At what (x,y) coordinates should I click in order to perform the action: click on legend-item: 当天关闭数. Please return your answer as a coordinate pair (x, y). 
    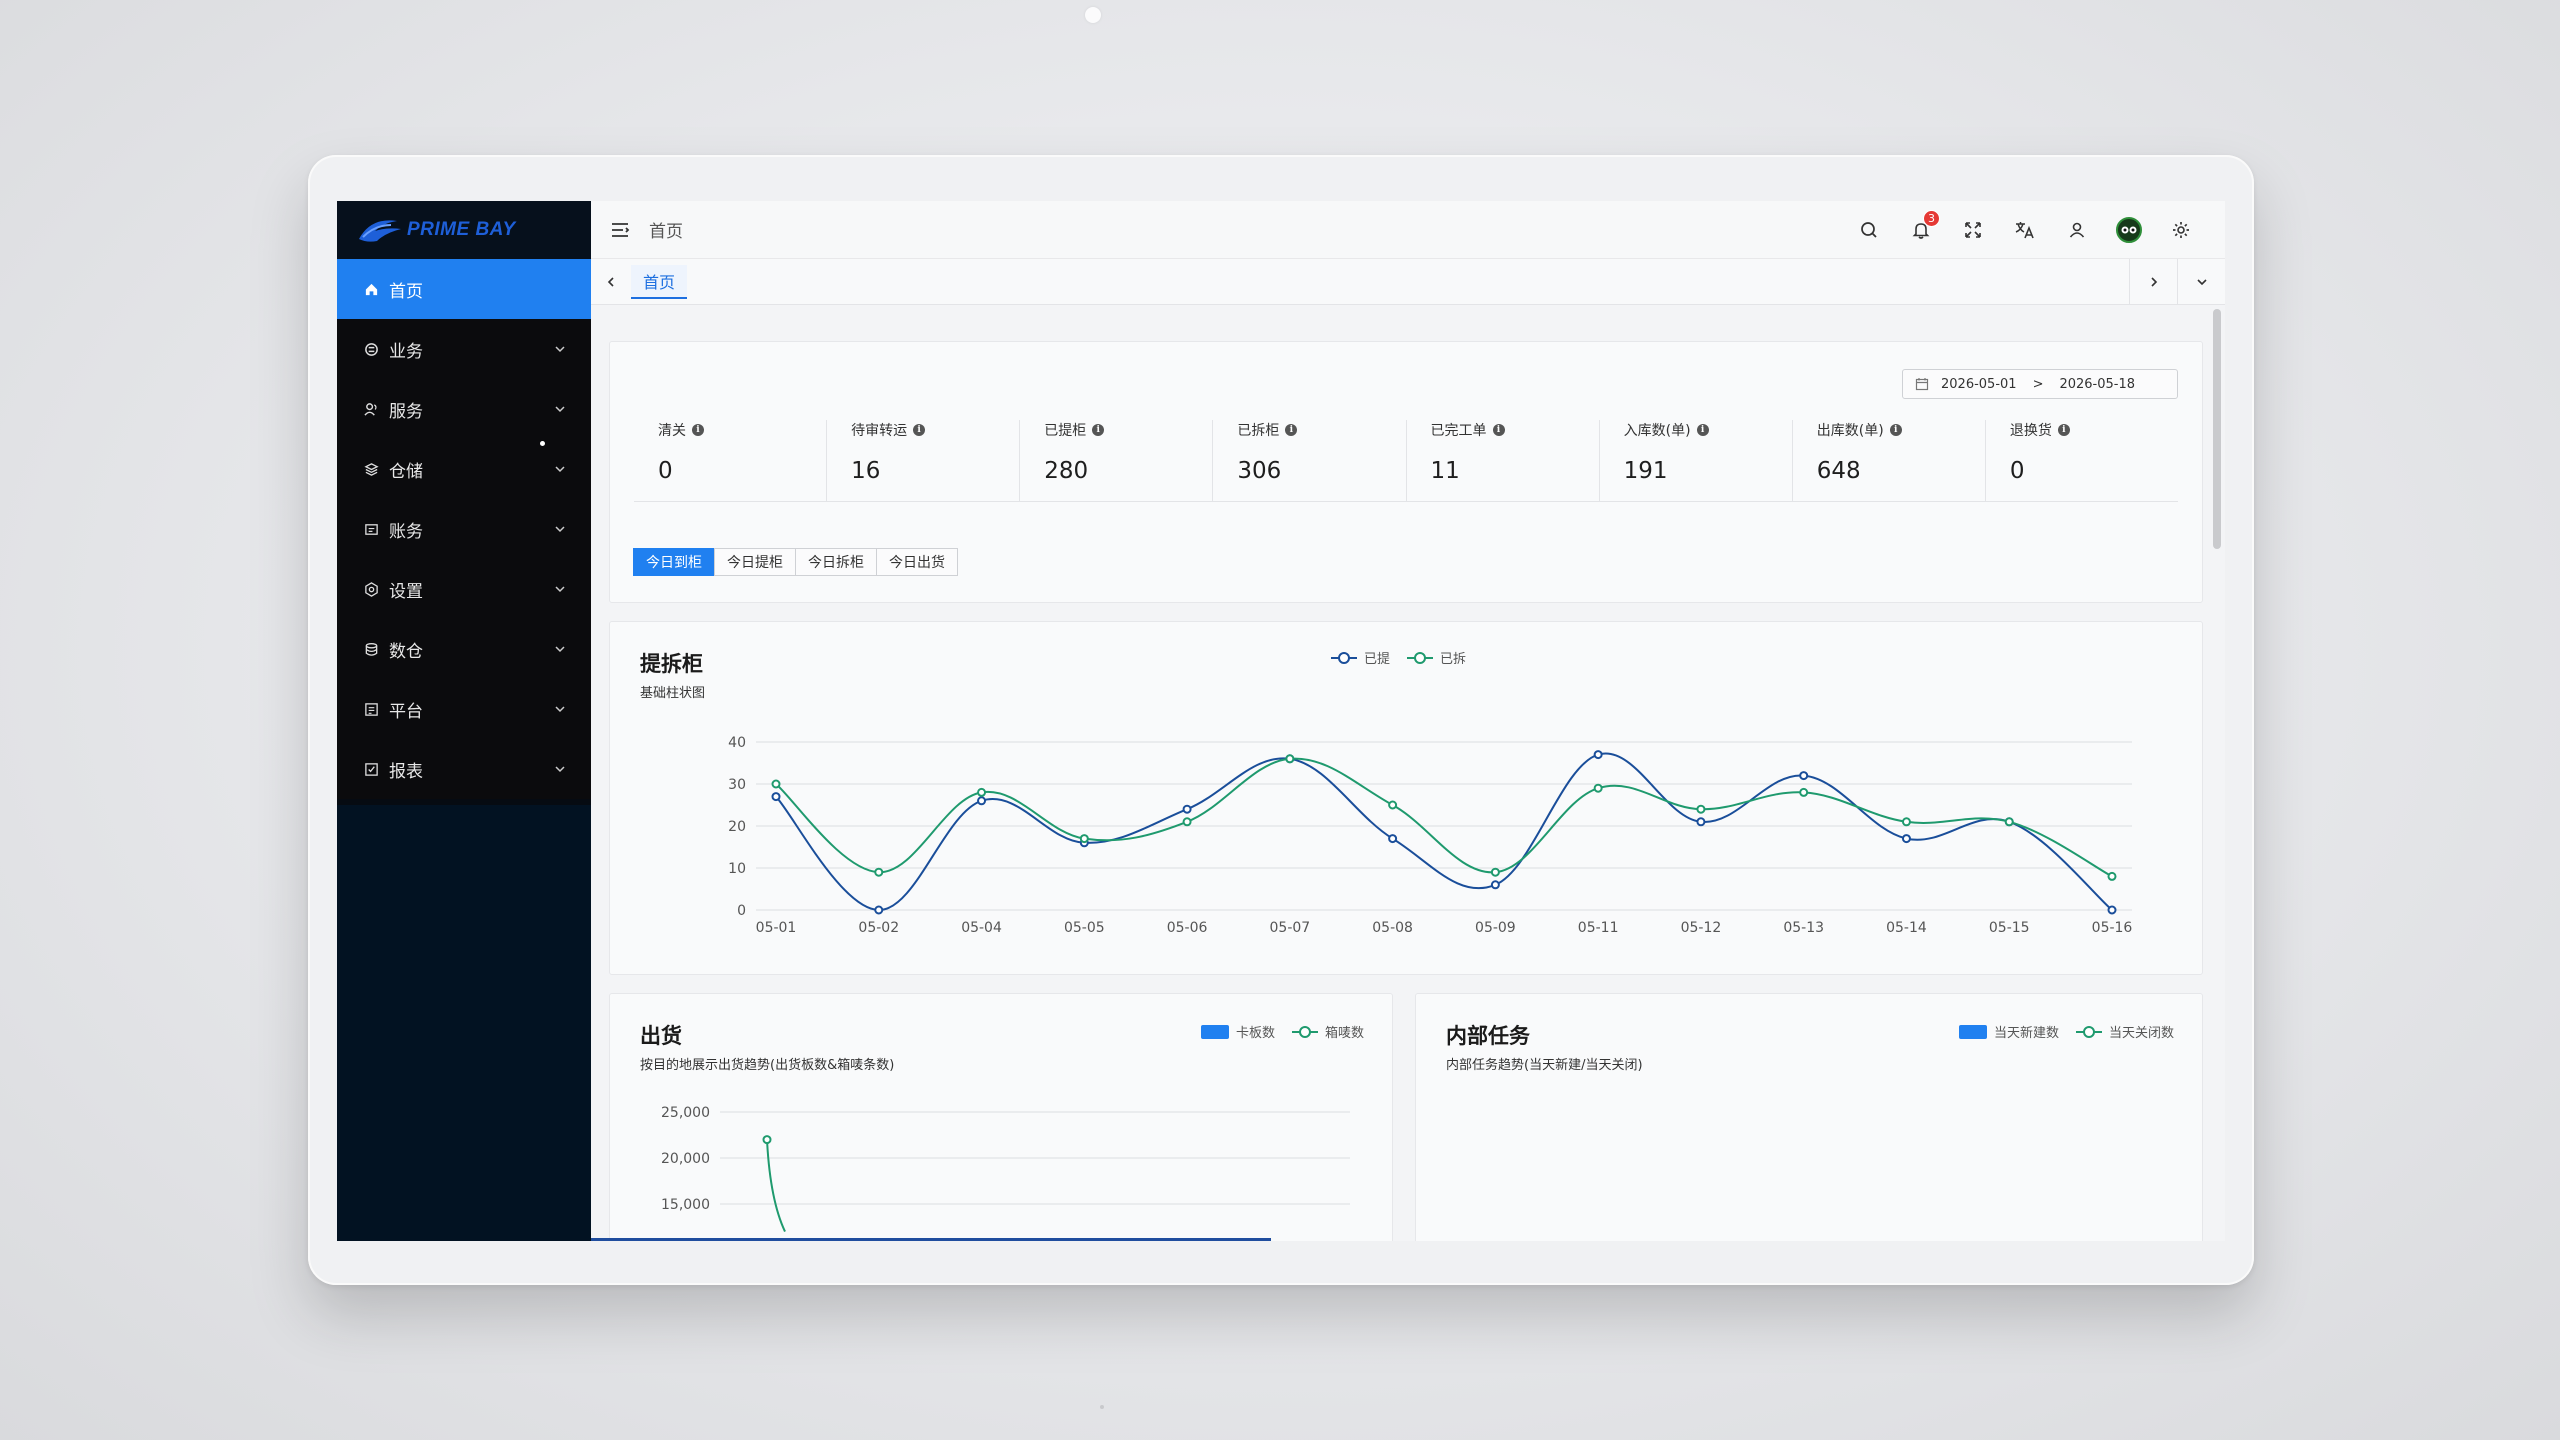
    Looking at the image, I should click on (2124, 1031).